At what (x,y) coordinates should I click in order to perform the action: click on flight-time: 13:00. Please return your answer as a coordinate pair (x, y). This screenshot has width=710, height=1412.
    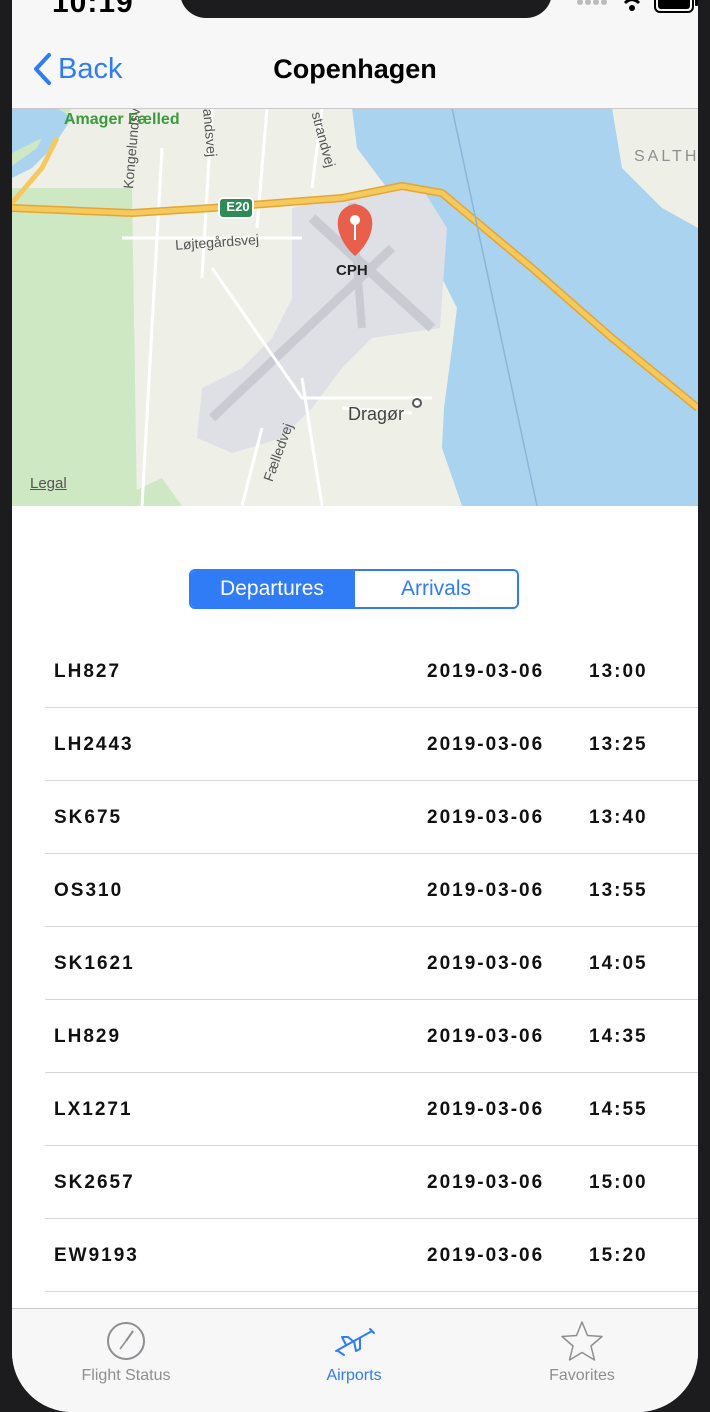
    Looking at the image, I should click on (618, 671).